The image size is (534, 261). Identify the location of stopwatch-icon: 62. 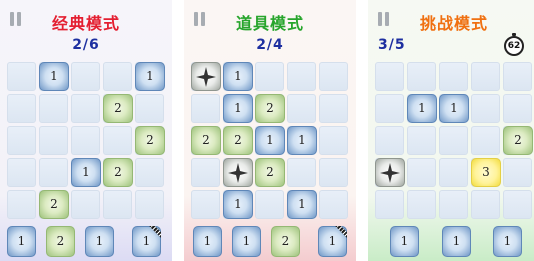
(514, 44).